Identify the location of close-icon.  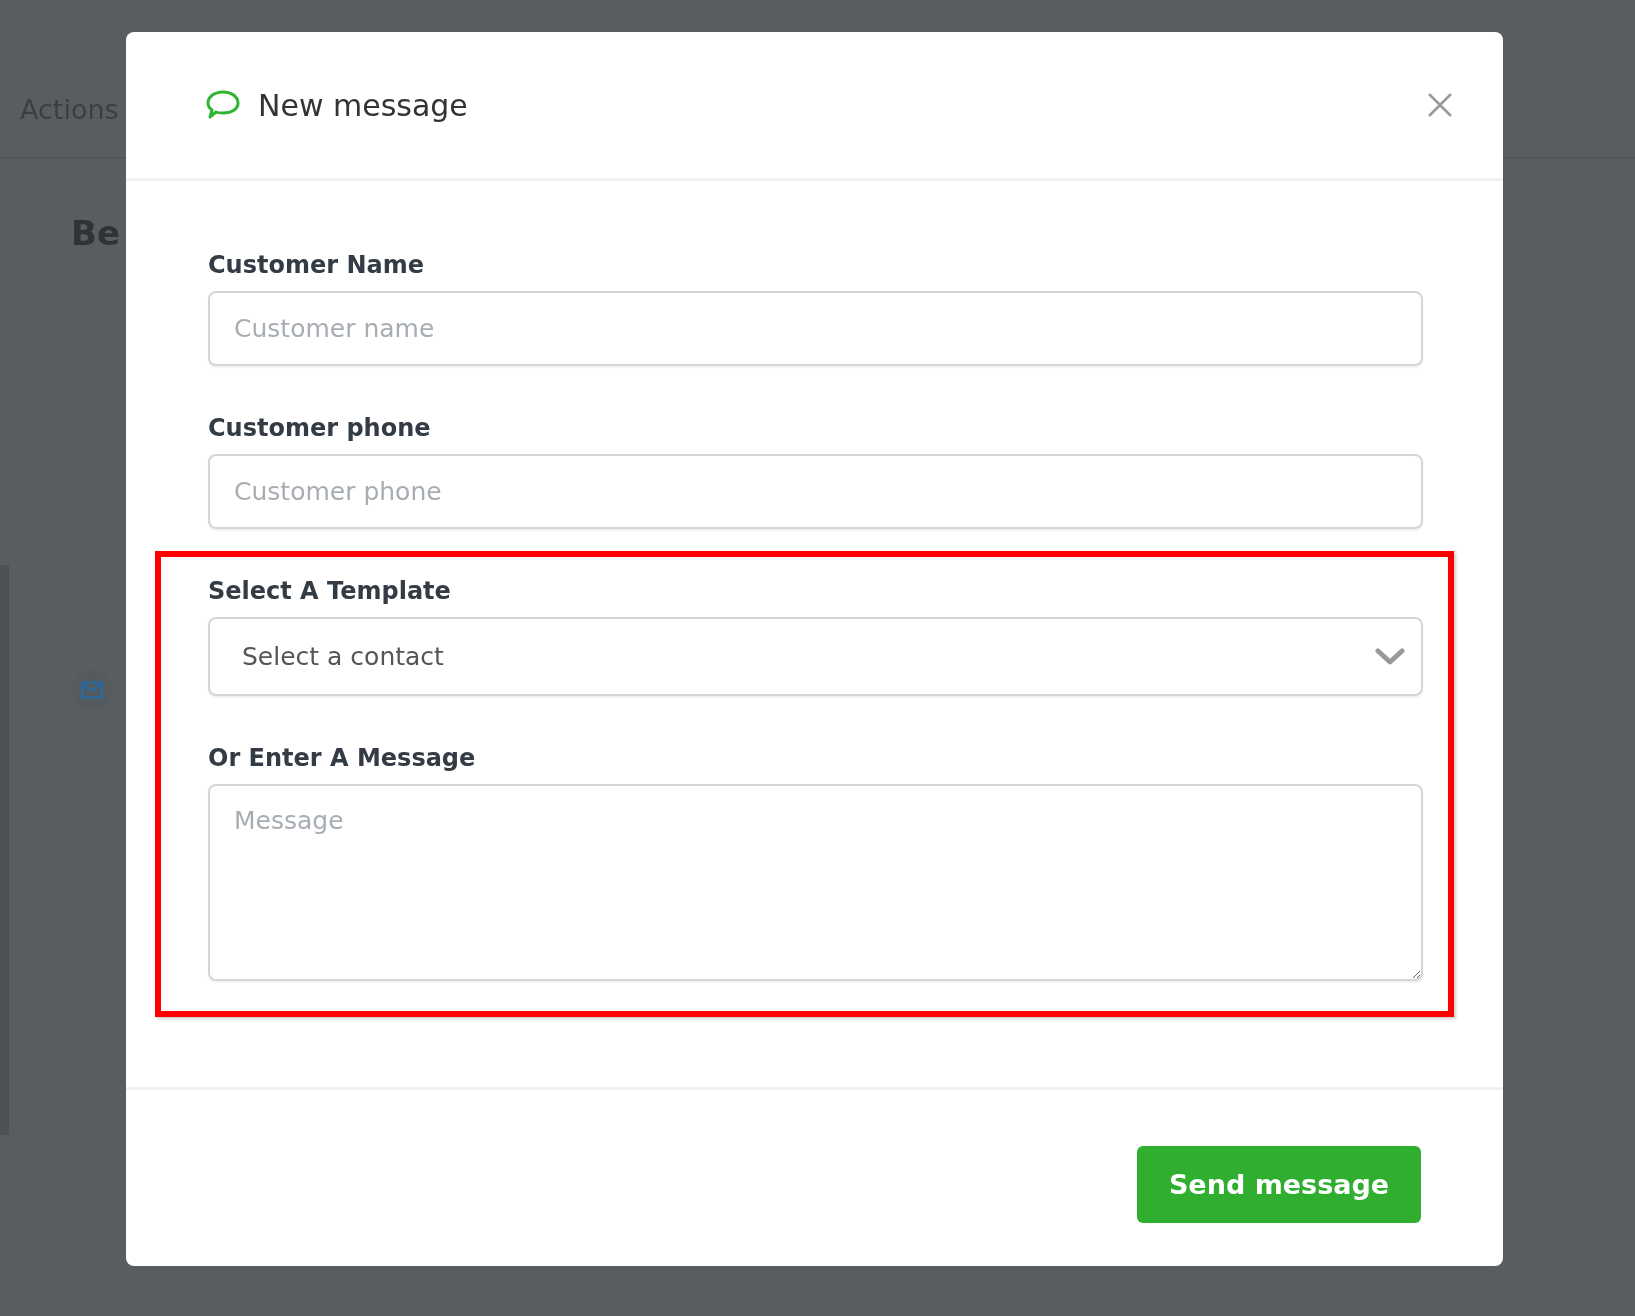
(1440, 105).